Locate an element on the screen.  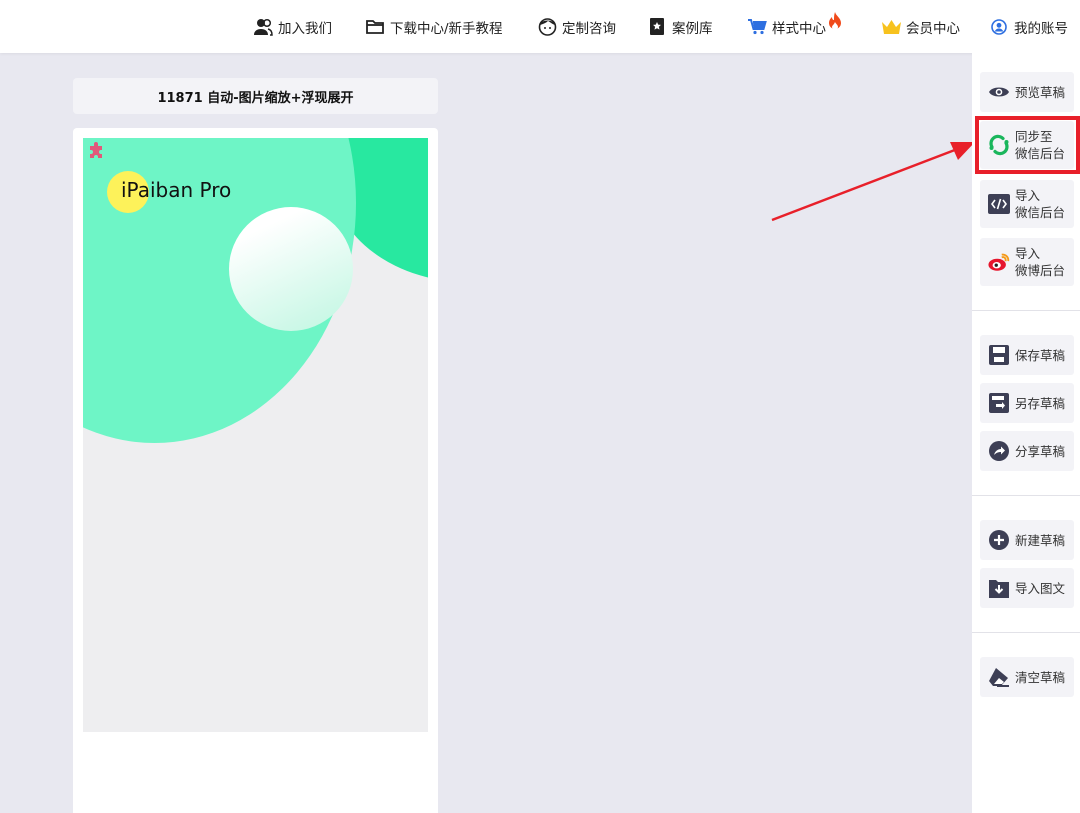
nav-styles: 样式中心 is located at coordinates (795, 26).